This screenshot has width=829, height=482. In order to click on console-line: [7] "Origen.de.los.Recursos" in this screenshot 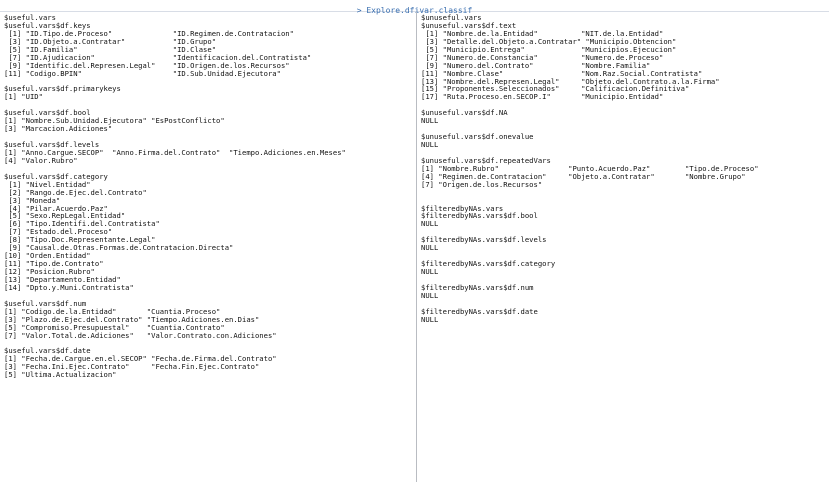, I will do `click(482, 184)`.